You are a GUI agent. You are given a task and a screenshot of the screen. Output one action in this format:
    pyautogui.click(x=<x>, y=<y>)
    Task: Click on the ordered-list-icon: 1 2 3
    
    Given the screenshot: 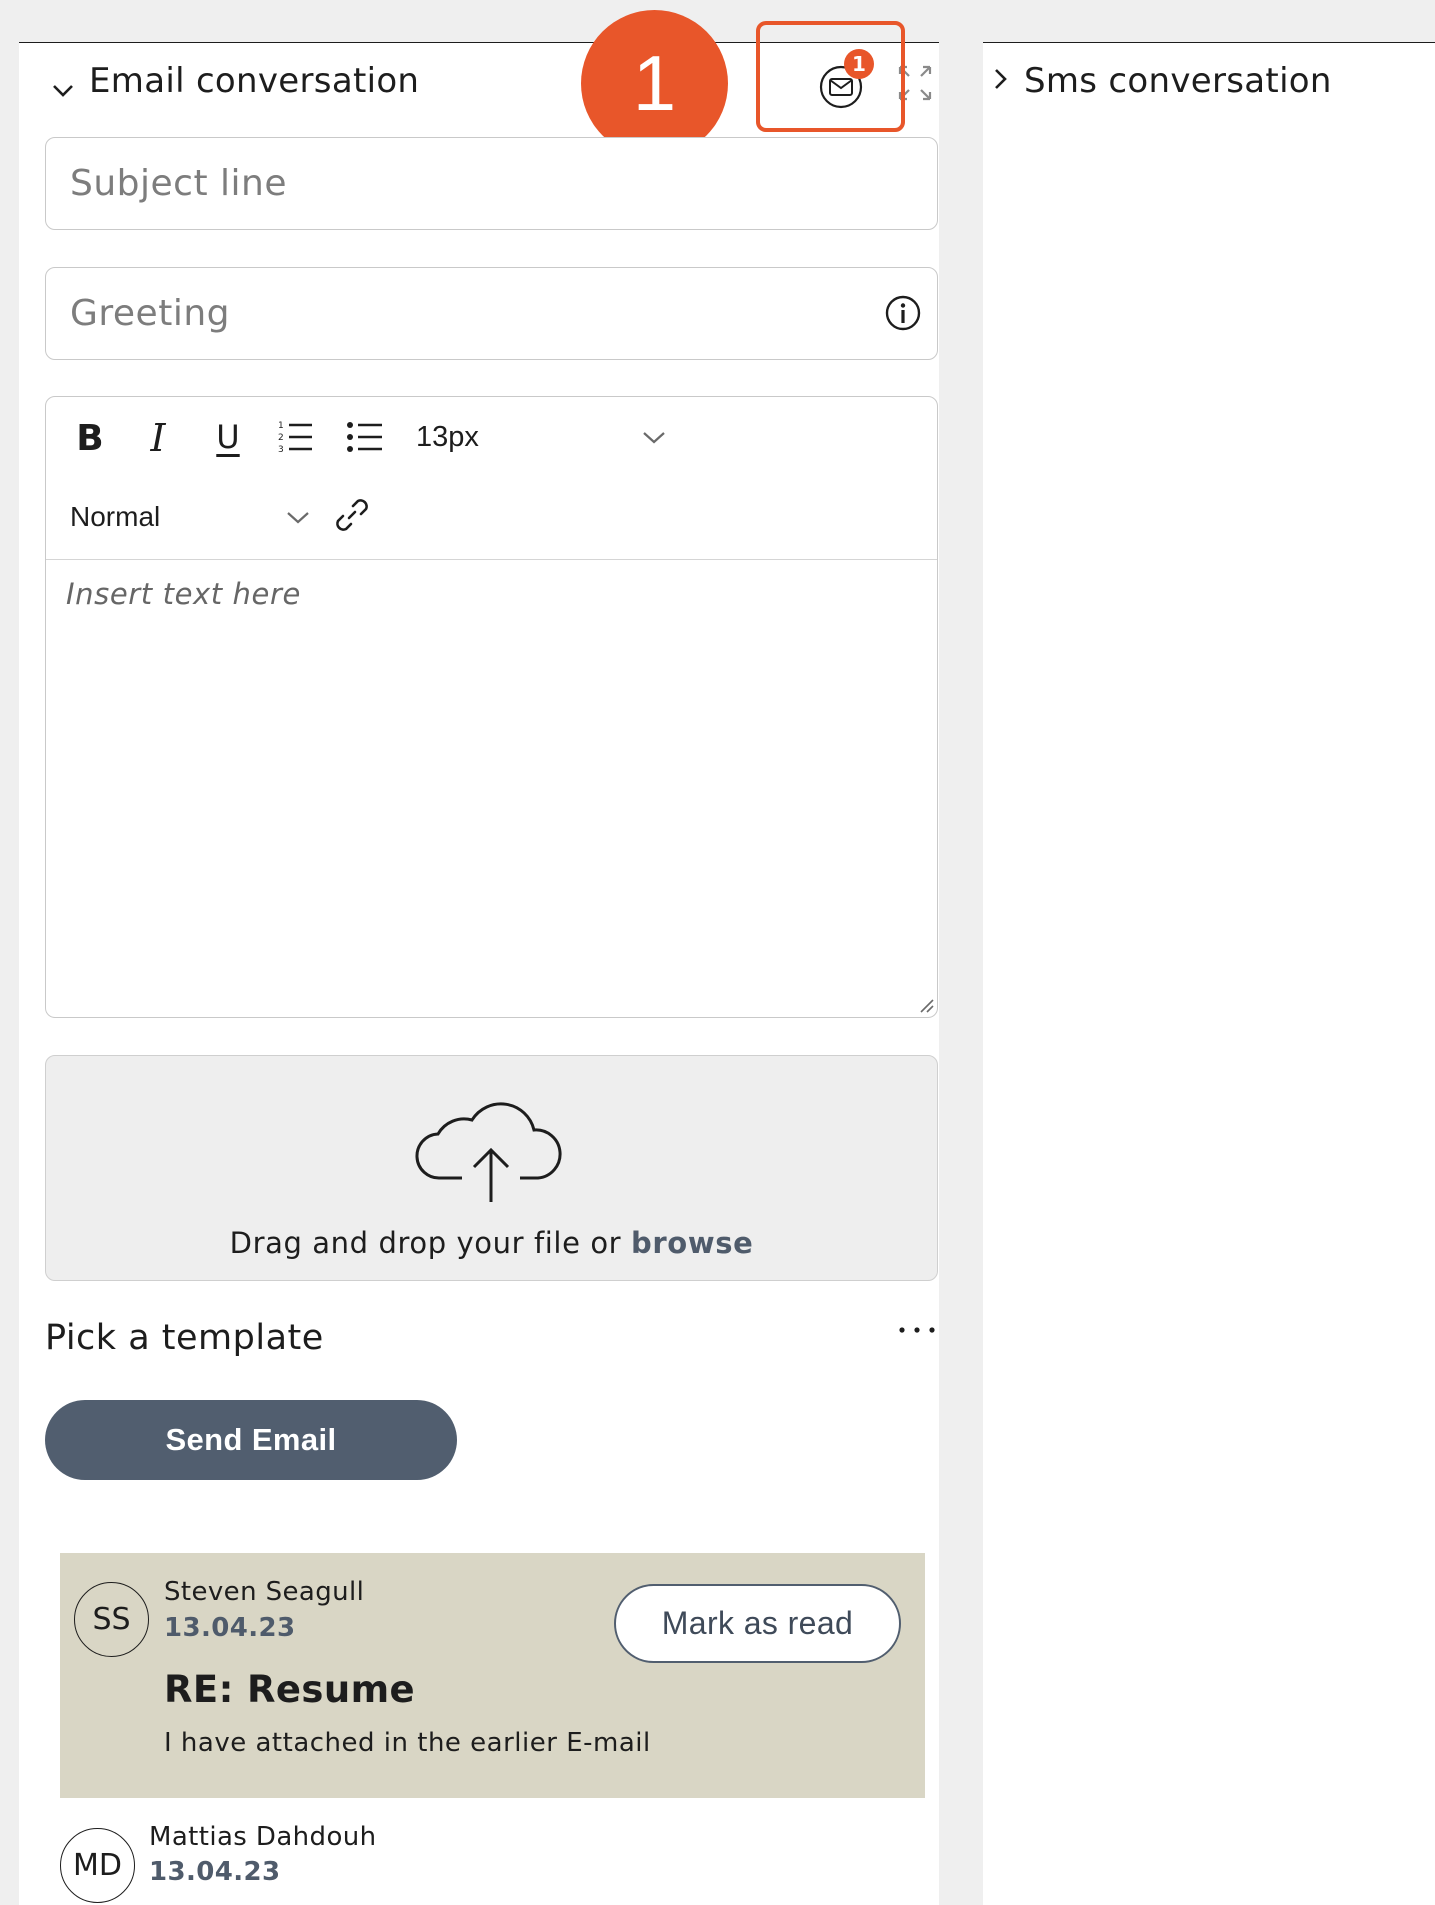 What is the action you would take?
    pyautogui.click(x=296, y=437)
    